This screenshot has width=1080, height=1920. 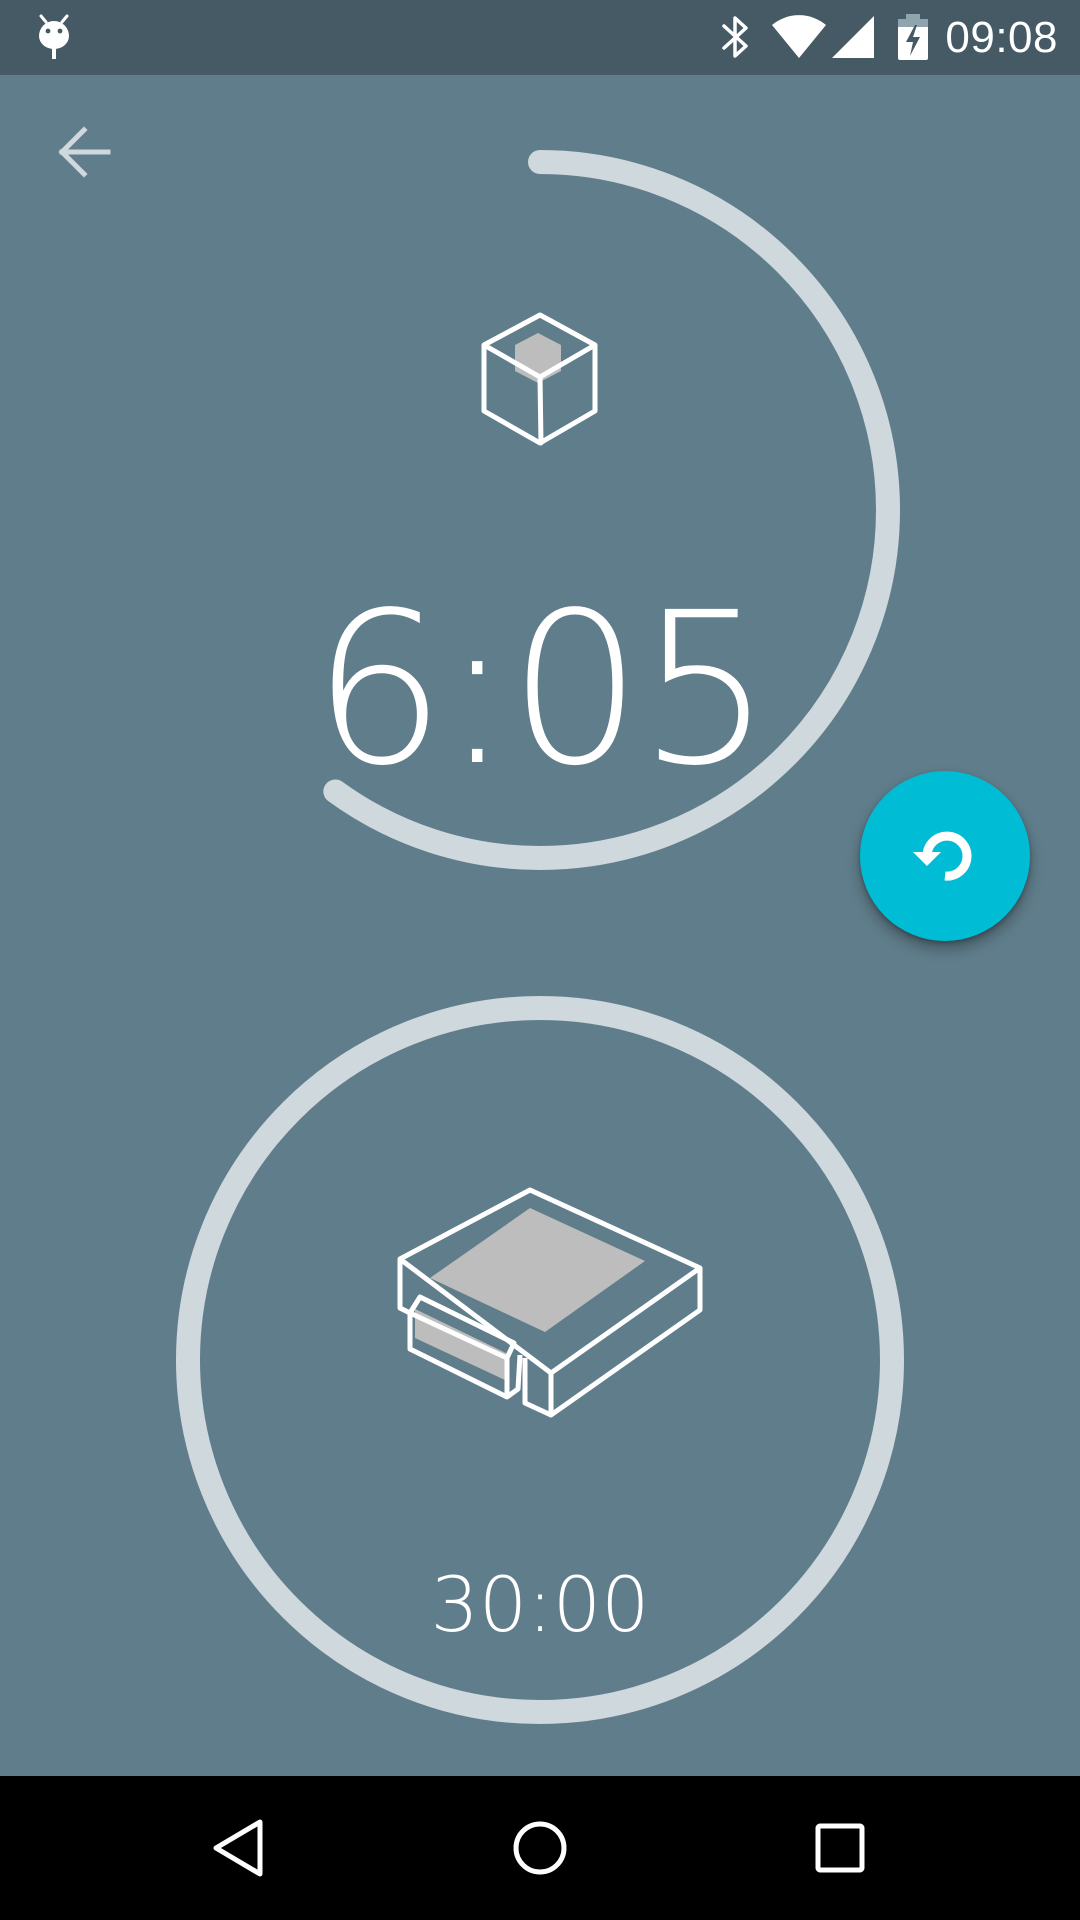 I want to click on nav-home-button, so click(x=540, y=1848).